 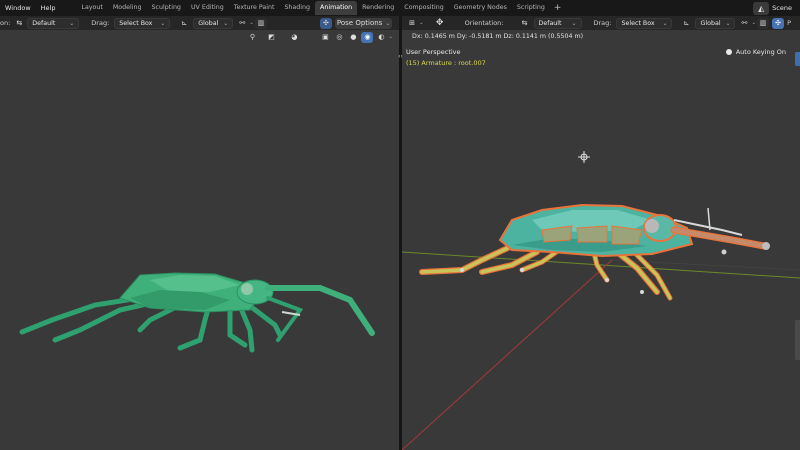 What do you see at coordinates (480, 8) in the screenshot?
I see `tab-geometry-nodes: Geometry Nodes` at bounding box center [480, 8].